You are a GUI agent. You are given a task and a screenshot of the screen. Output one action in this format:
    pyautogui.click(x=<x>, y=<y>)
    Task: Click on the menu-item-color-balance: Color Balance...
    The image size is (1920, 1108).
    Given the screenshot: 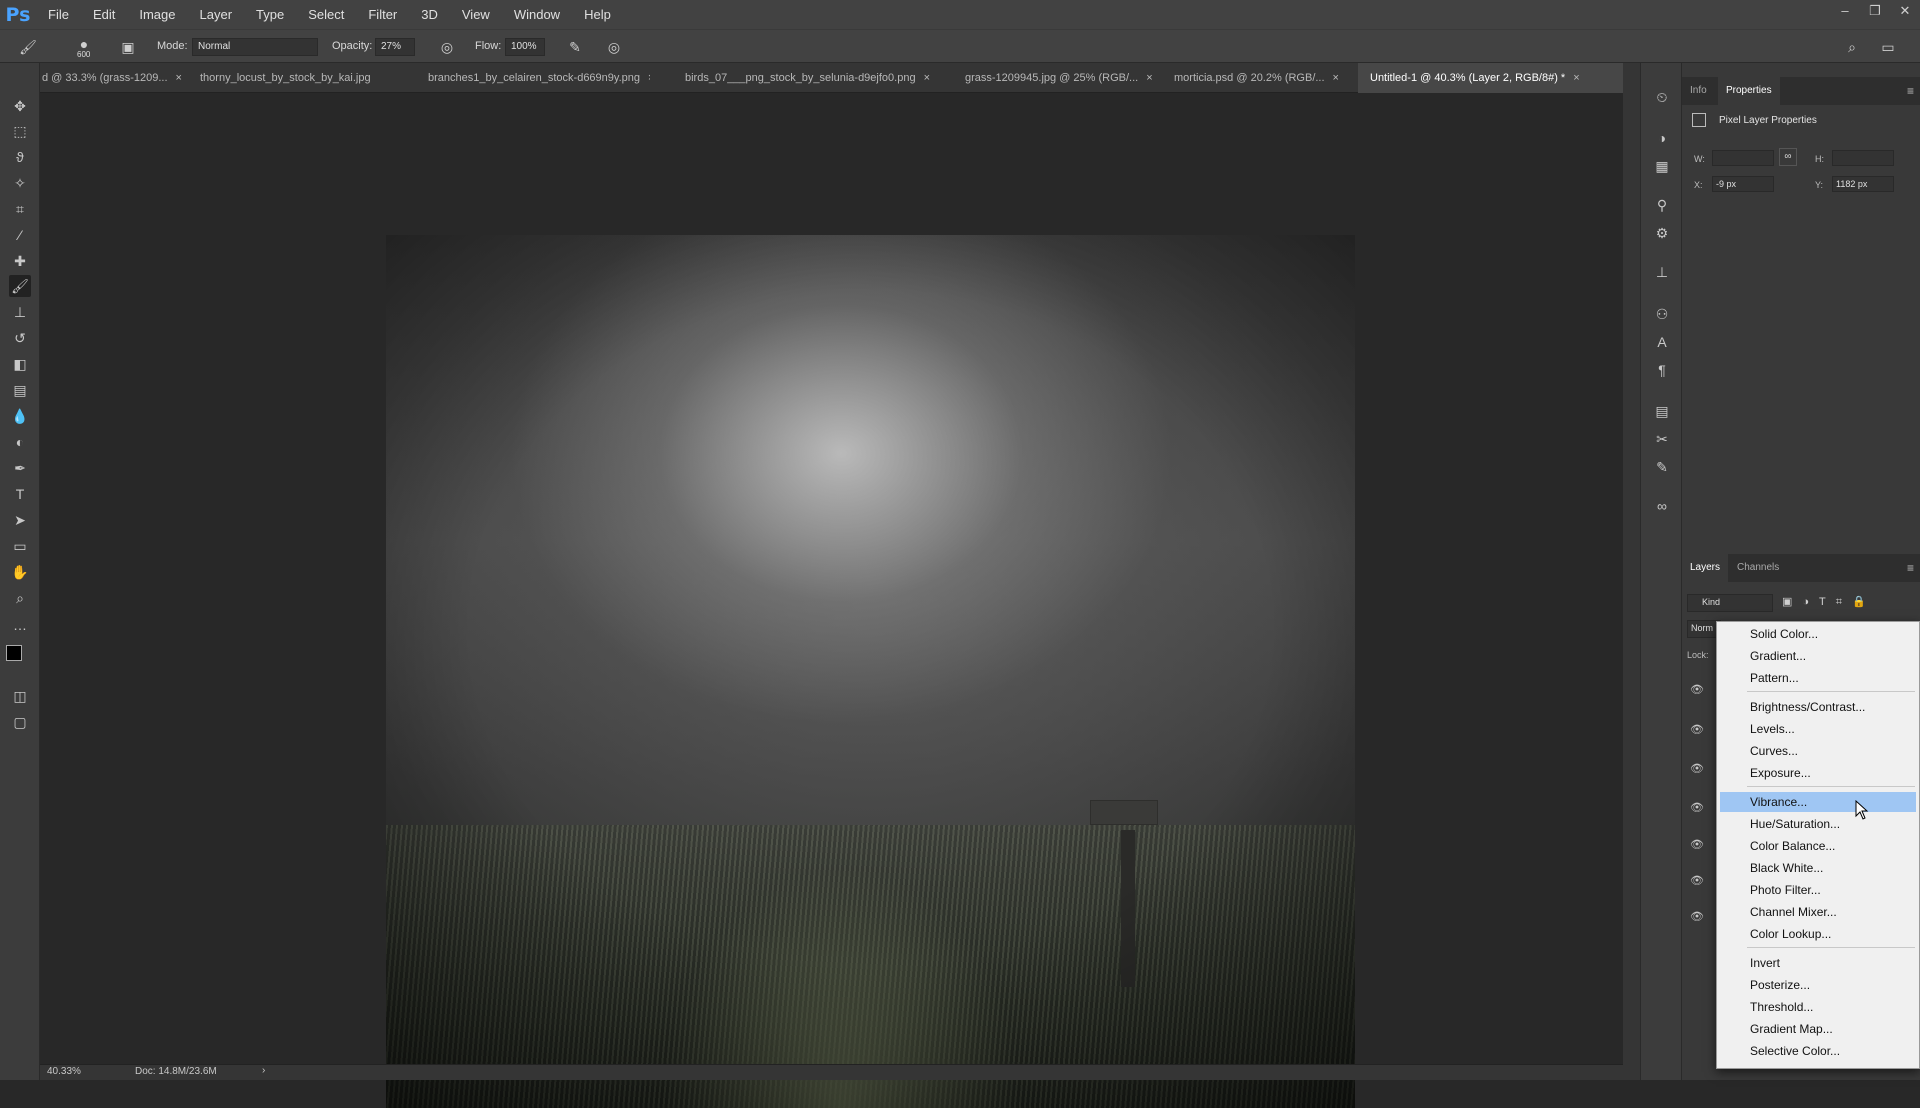 What is the action you would take?
    pyautogui.click(x=1818, y=846)
    